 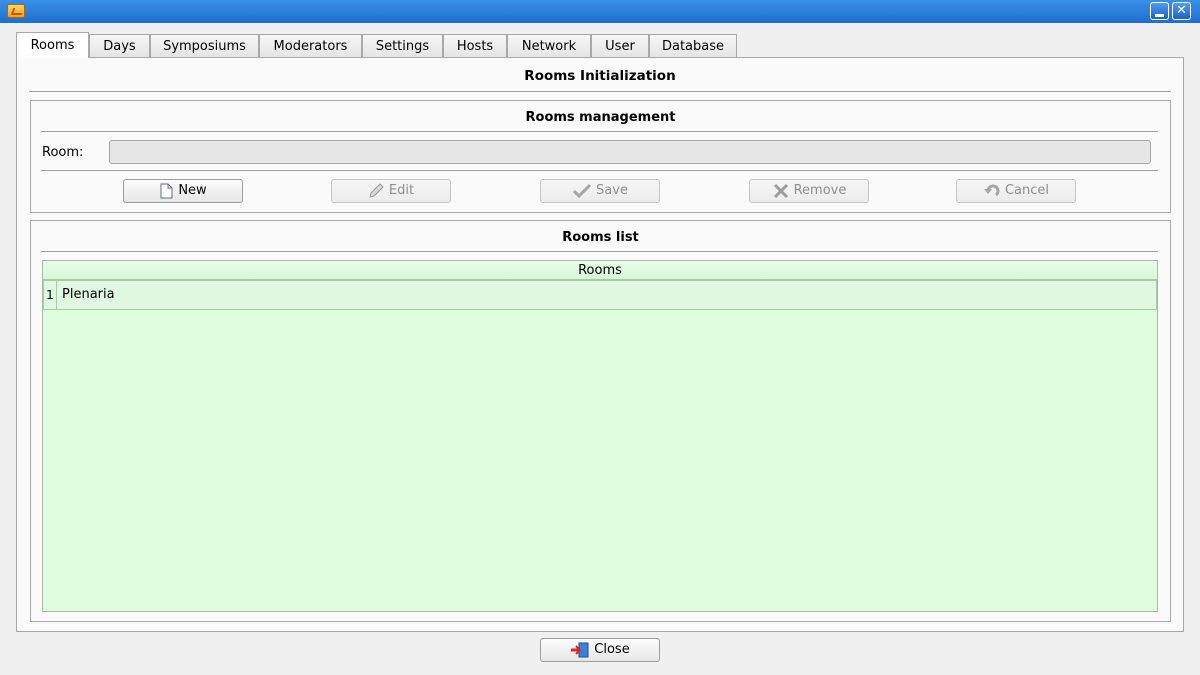 I want to click on edit-button: Edit, so click(x=391, y=191).